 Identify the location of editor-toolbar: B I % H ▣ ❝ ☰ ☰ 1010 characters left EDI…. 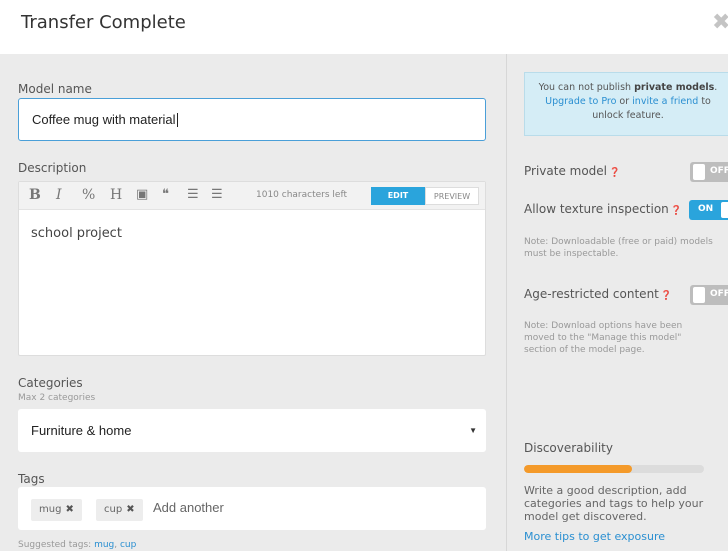
(252, 196).